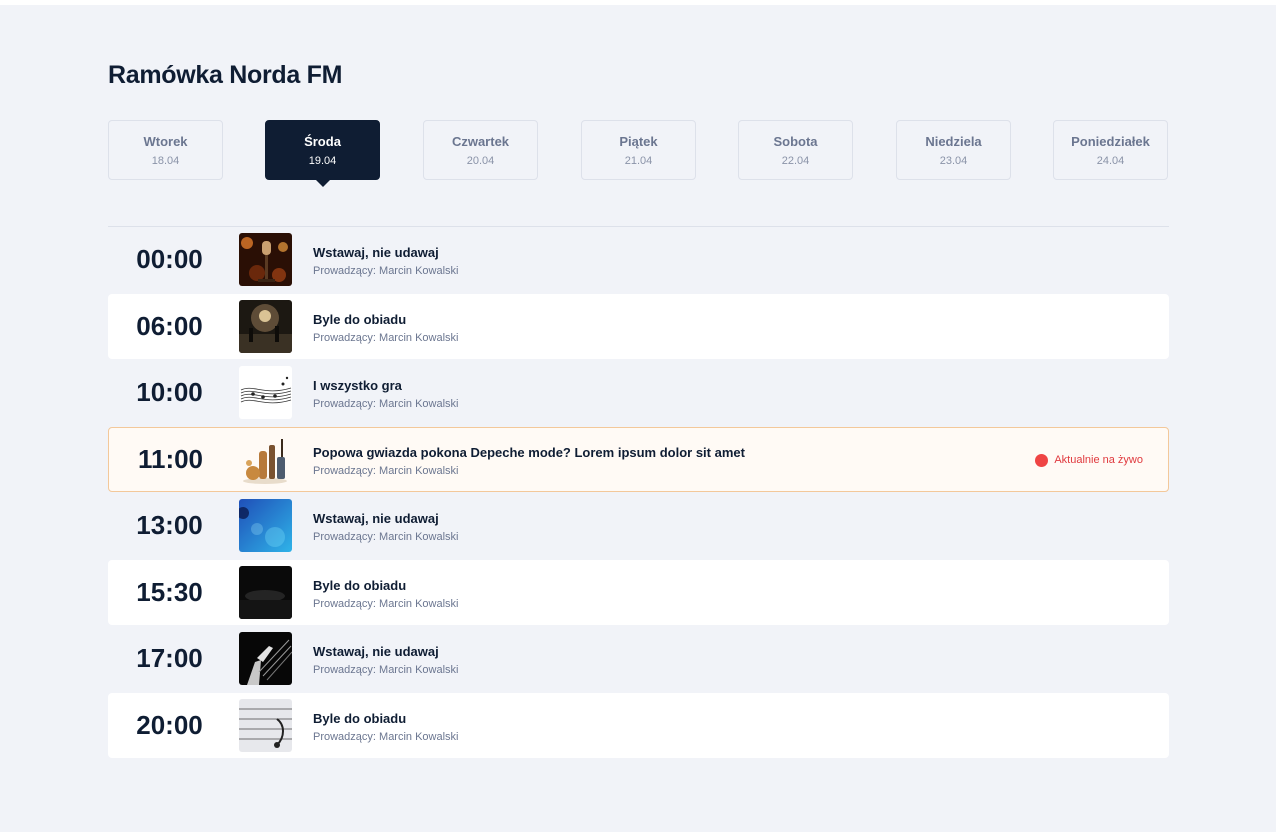 The height and width of the screenshot is (832, 1276). I want to click on show-time: 10:00, so click(169, 392).